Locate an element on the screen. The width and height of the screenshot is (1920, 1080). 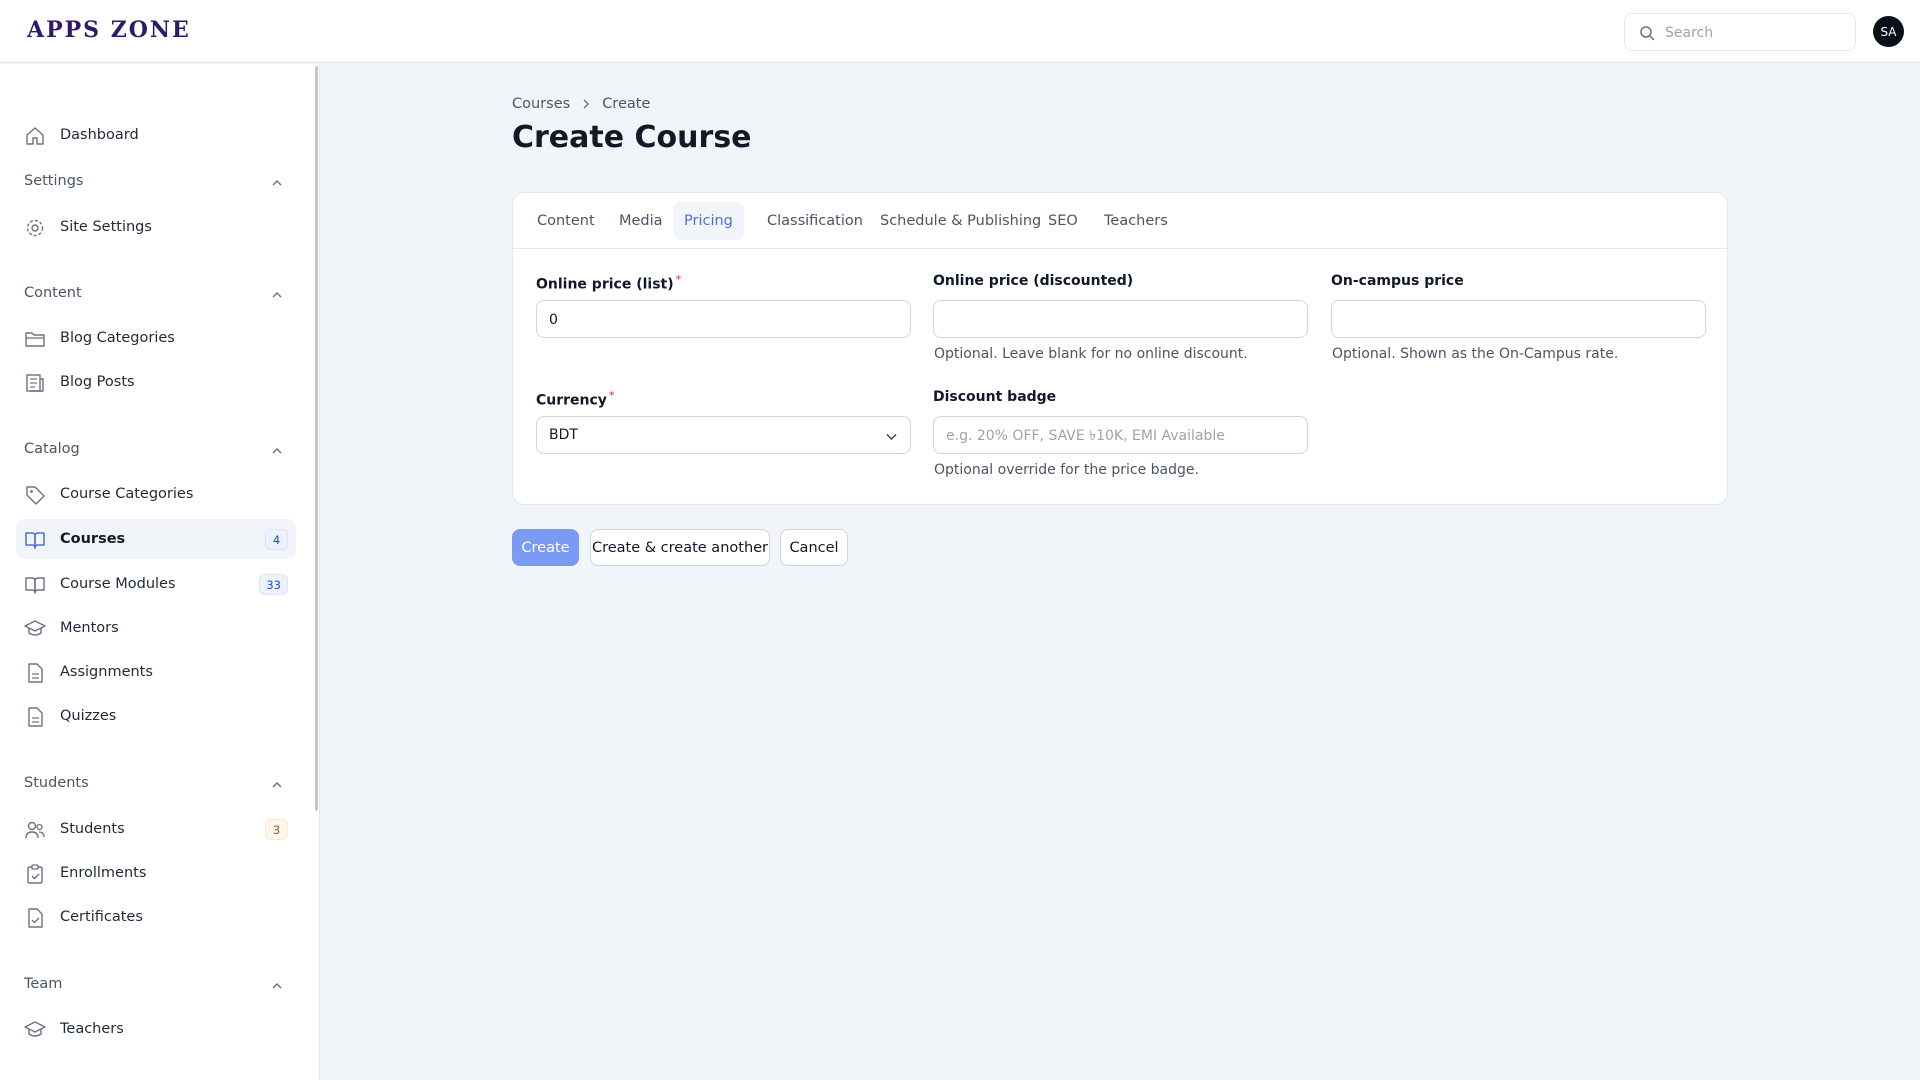
sidebar-item-courses: Courses 4 is located at coordinates (156, 539).